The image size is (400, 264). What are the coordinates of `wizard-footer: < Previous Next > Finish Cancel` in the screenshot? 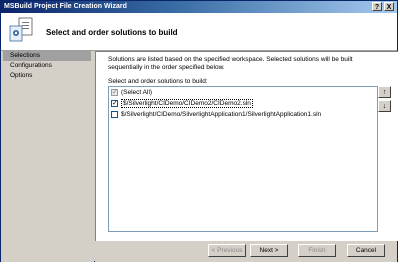 It's located at (246, 251).